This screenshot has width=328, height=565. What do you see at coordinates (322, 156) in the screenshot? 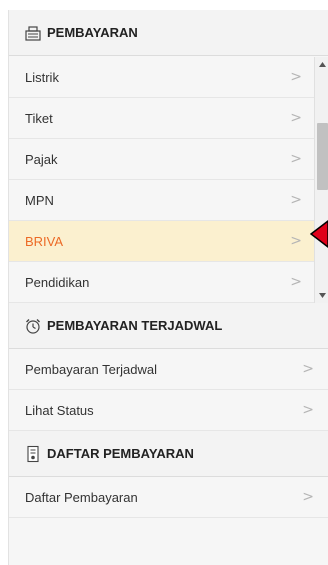
I see `scrollbar-thumb` at bounding box center [322, 156].